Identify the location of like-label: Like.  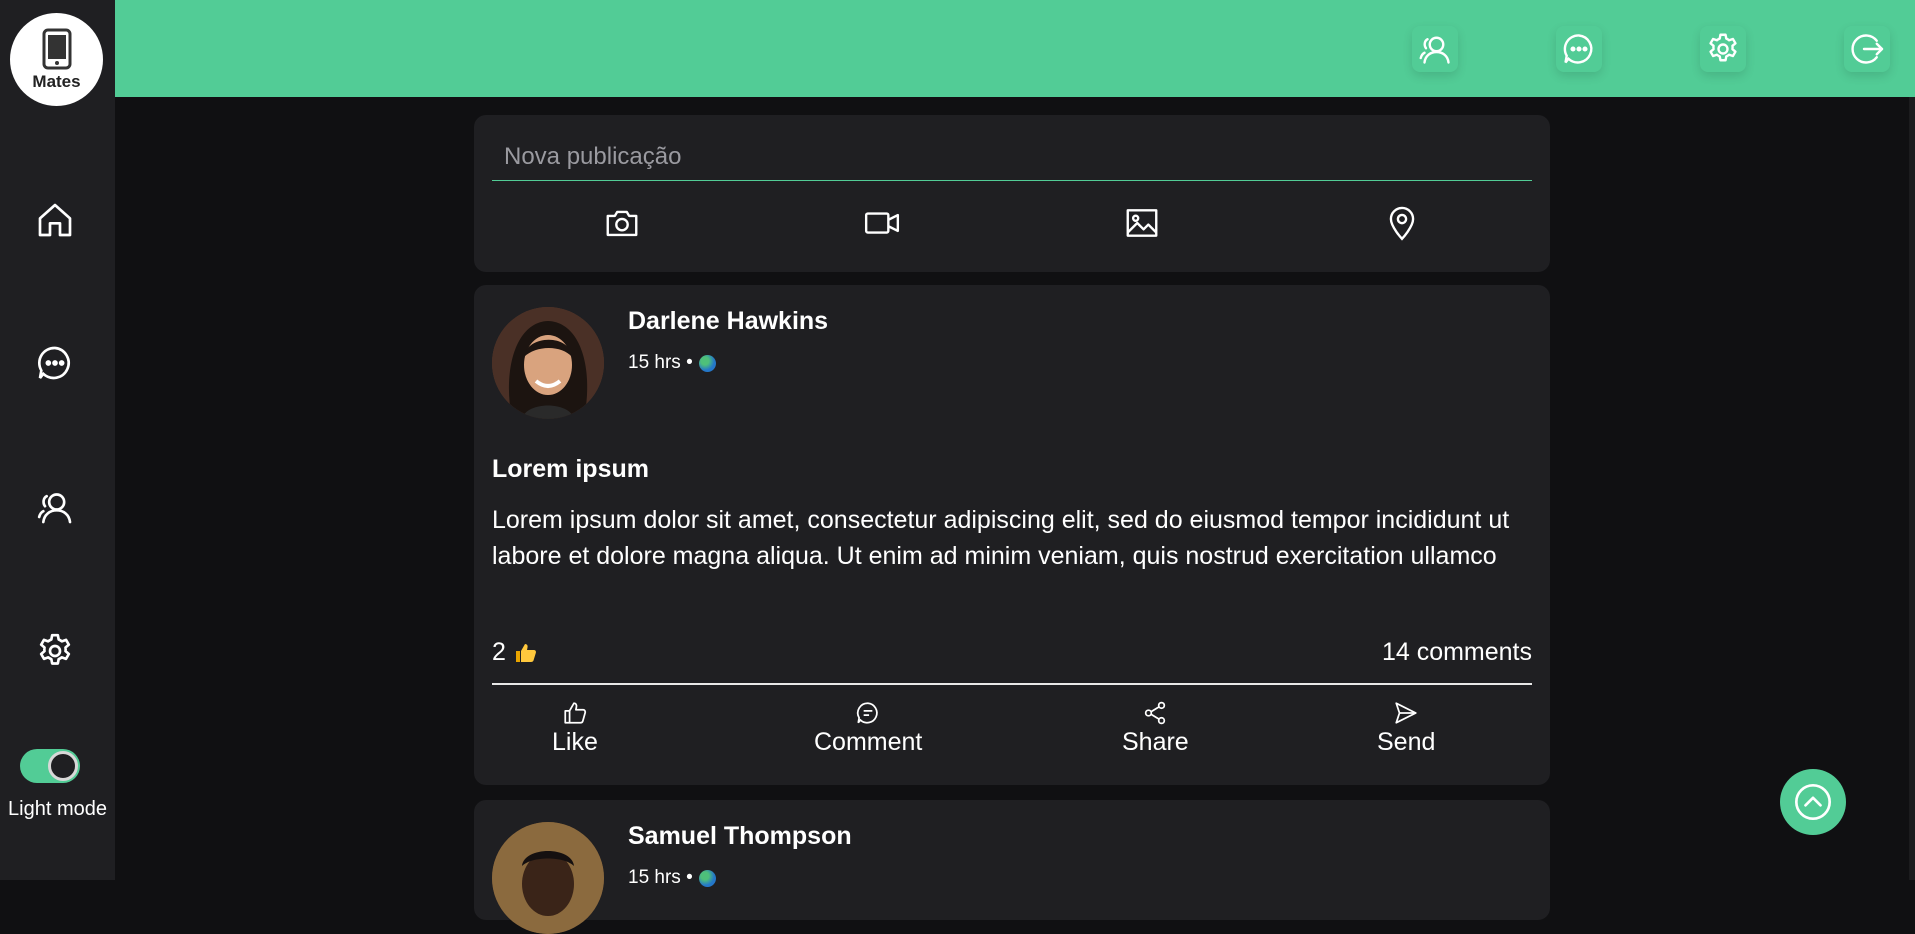
(575, 742).